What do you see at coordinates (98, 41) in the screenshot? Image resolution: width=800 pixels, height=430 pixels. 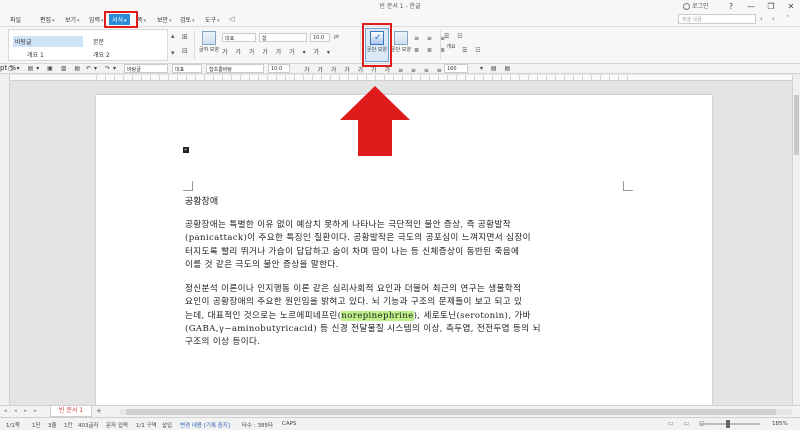 I see `style-item: 본문` at bounding box center [98, 41].